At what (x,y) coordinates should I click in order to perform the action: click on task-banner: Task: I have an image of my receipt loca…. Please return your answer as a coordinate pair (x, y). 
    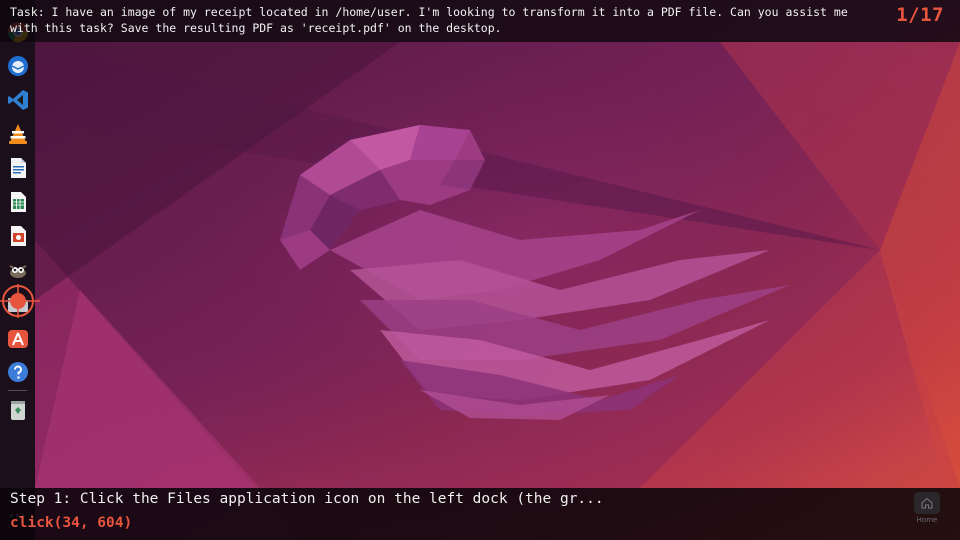
    Looking at the image, I should click on (480, 21).